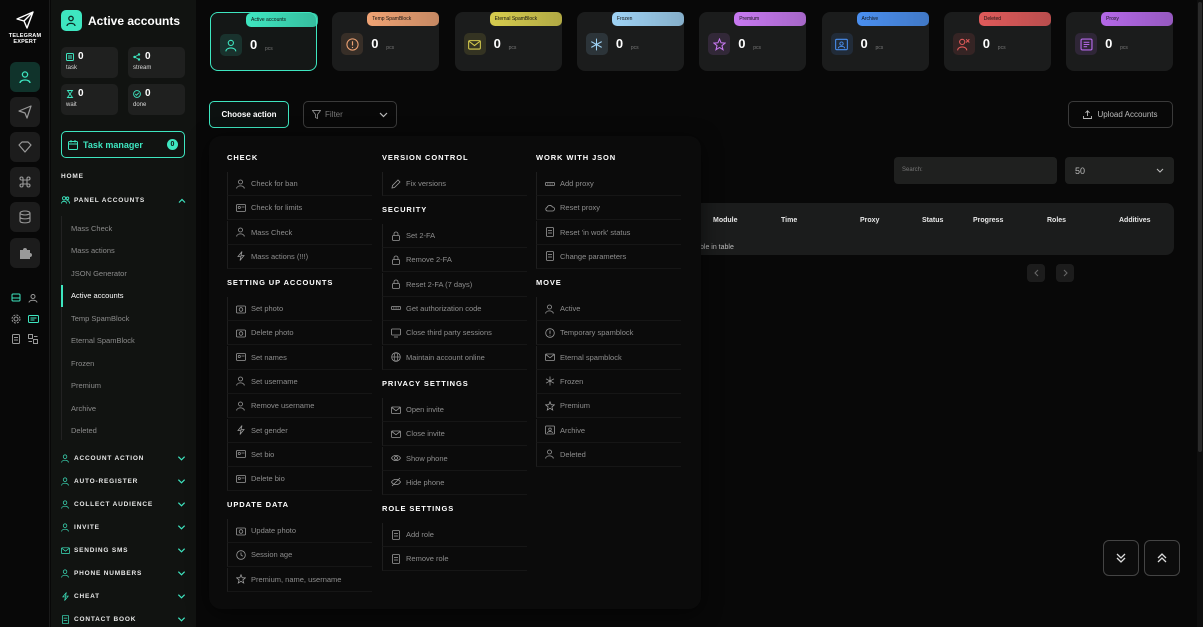 Image resolution: width=1203 pixels, height=627 pixels. Describe the element at coordinates (128, 228) in the screenshot. I see `sidebar-item-mass-check: Mass Check` at that location.